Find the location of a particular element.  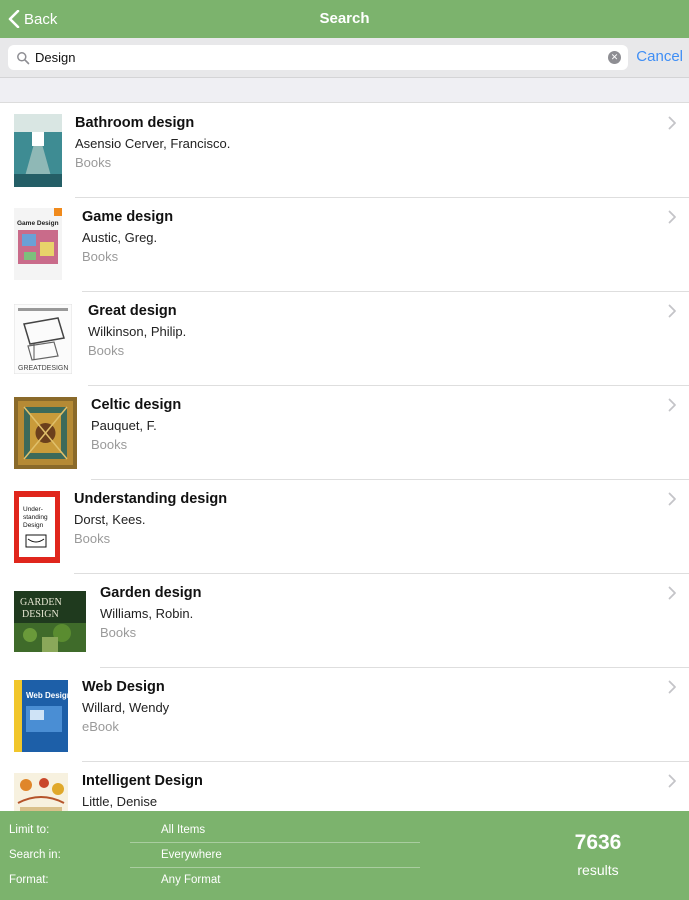

result-title: Celtic design is located at coordinates (136, 405).